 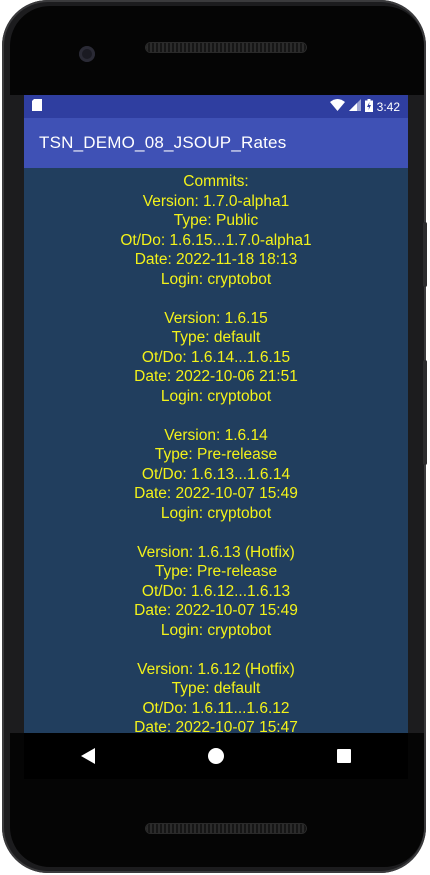 What do you see at coordinates (216, 220) in the screenshot?
I see `commit-type: Type: Public` at bounding box center [216, 220].